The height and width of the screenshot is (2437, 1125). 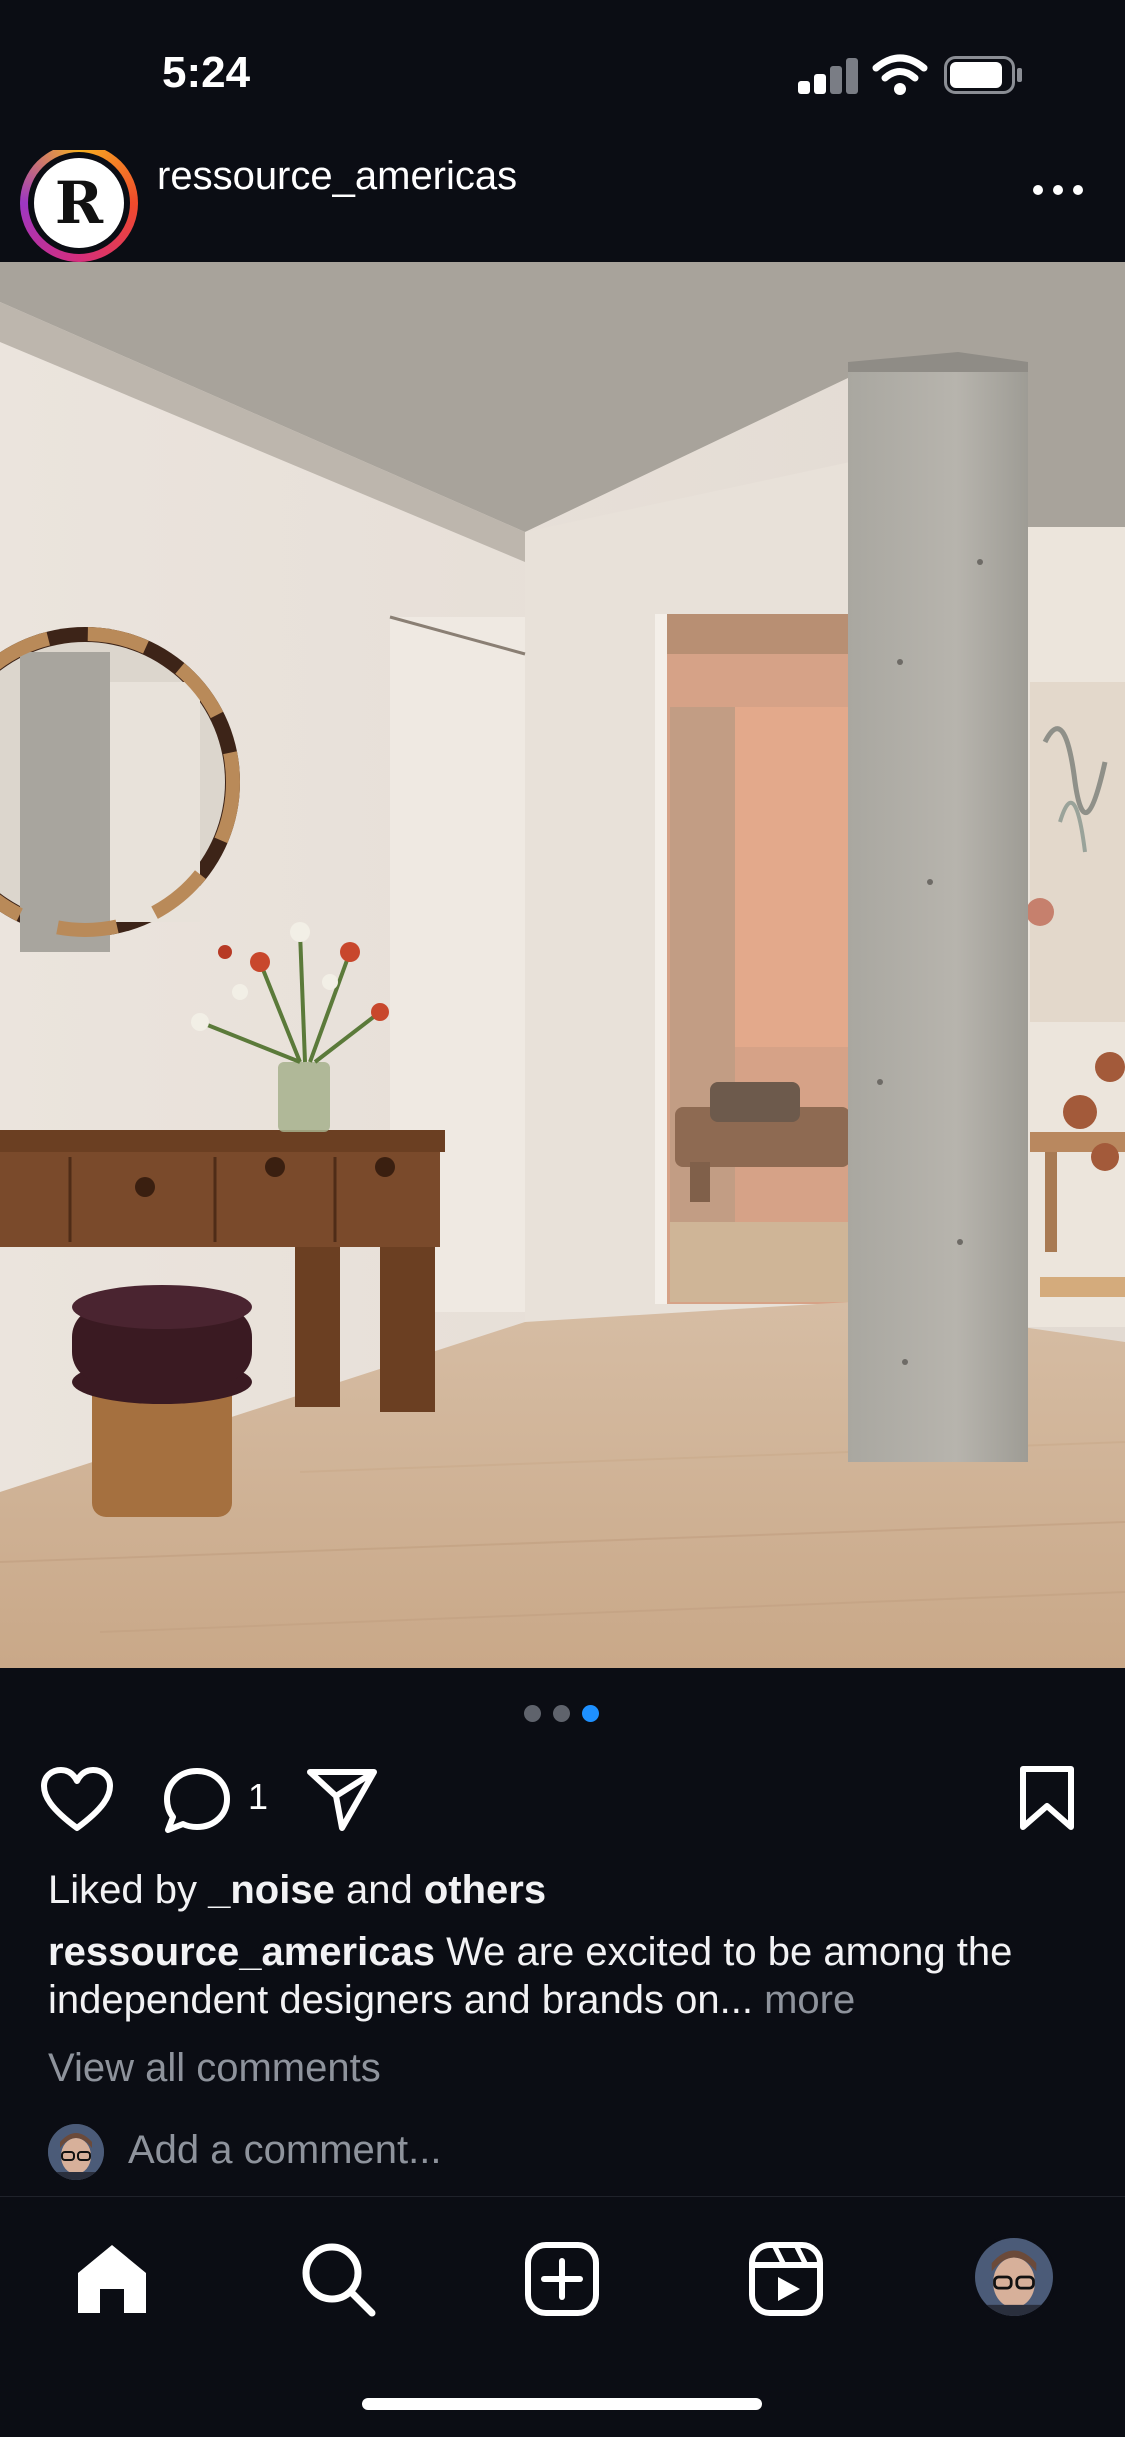 What do you see at coordinates (342, 1799) in the screenshot?
I see `share-send-icon` at bounding box center [342, 1799].